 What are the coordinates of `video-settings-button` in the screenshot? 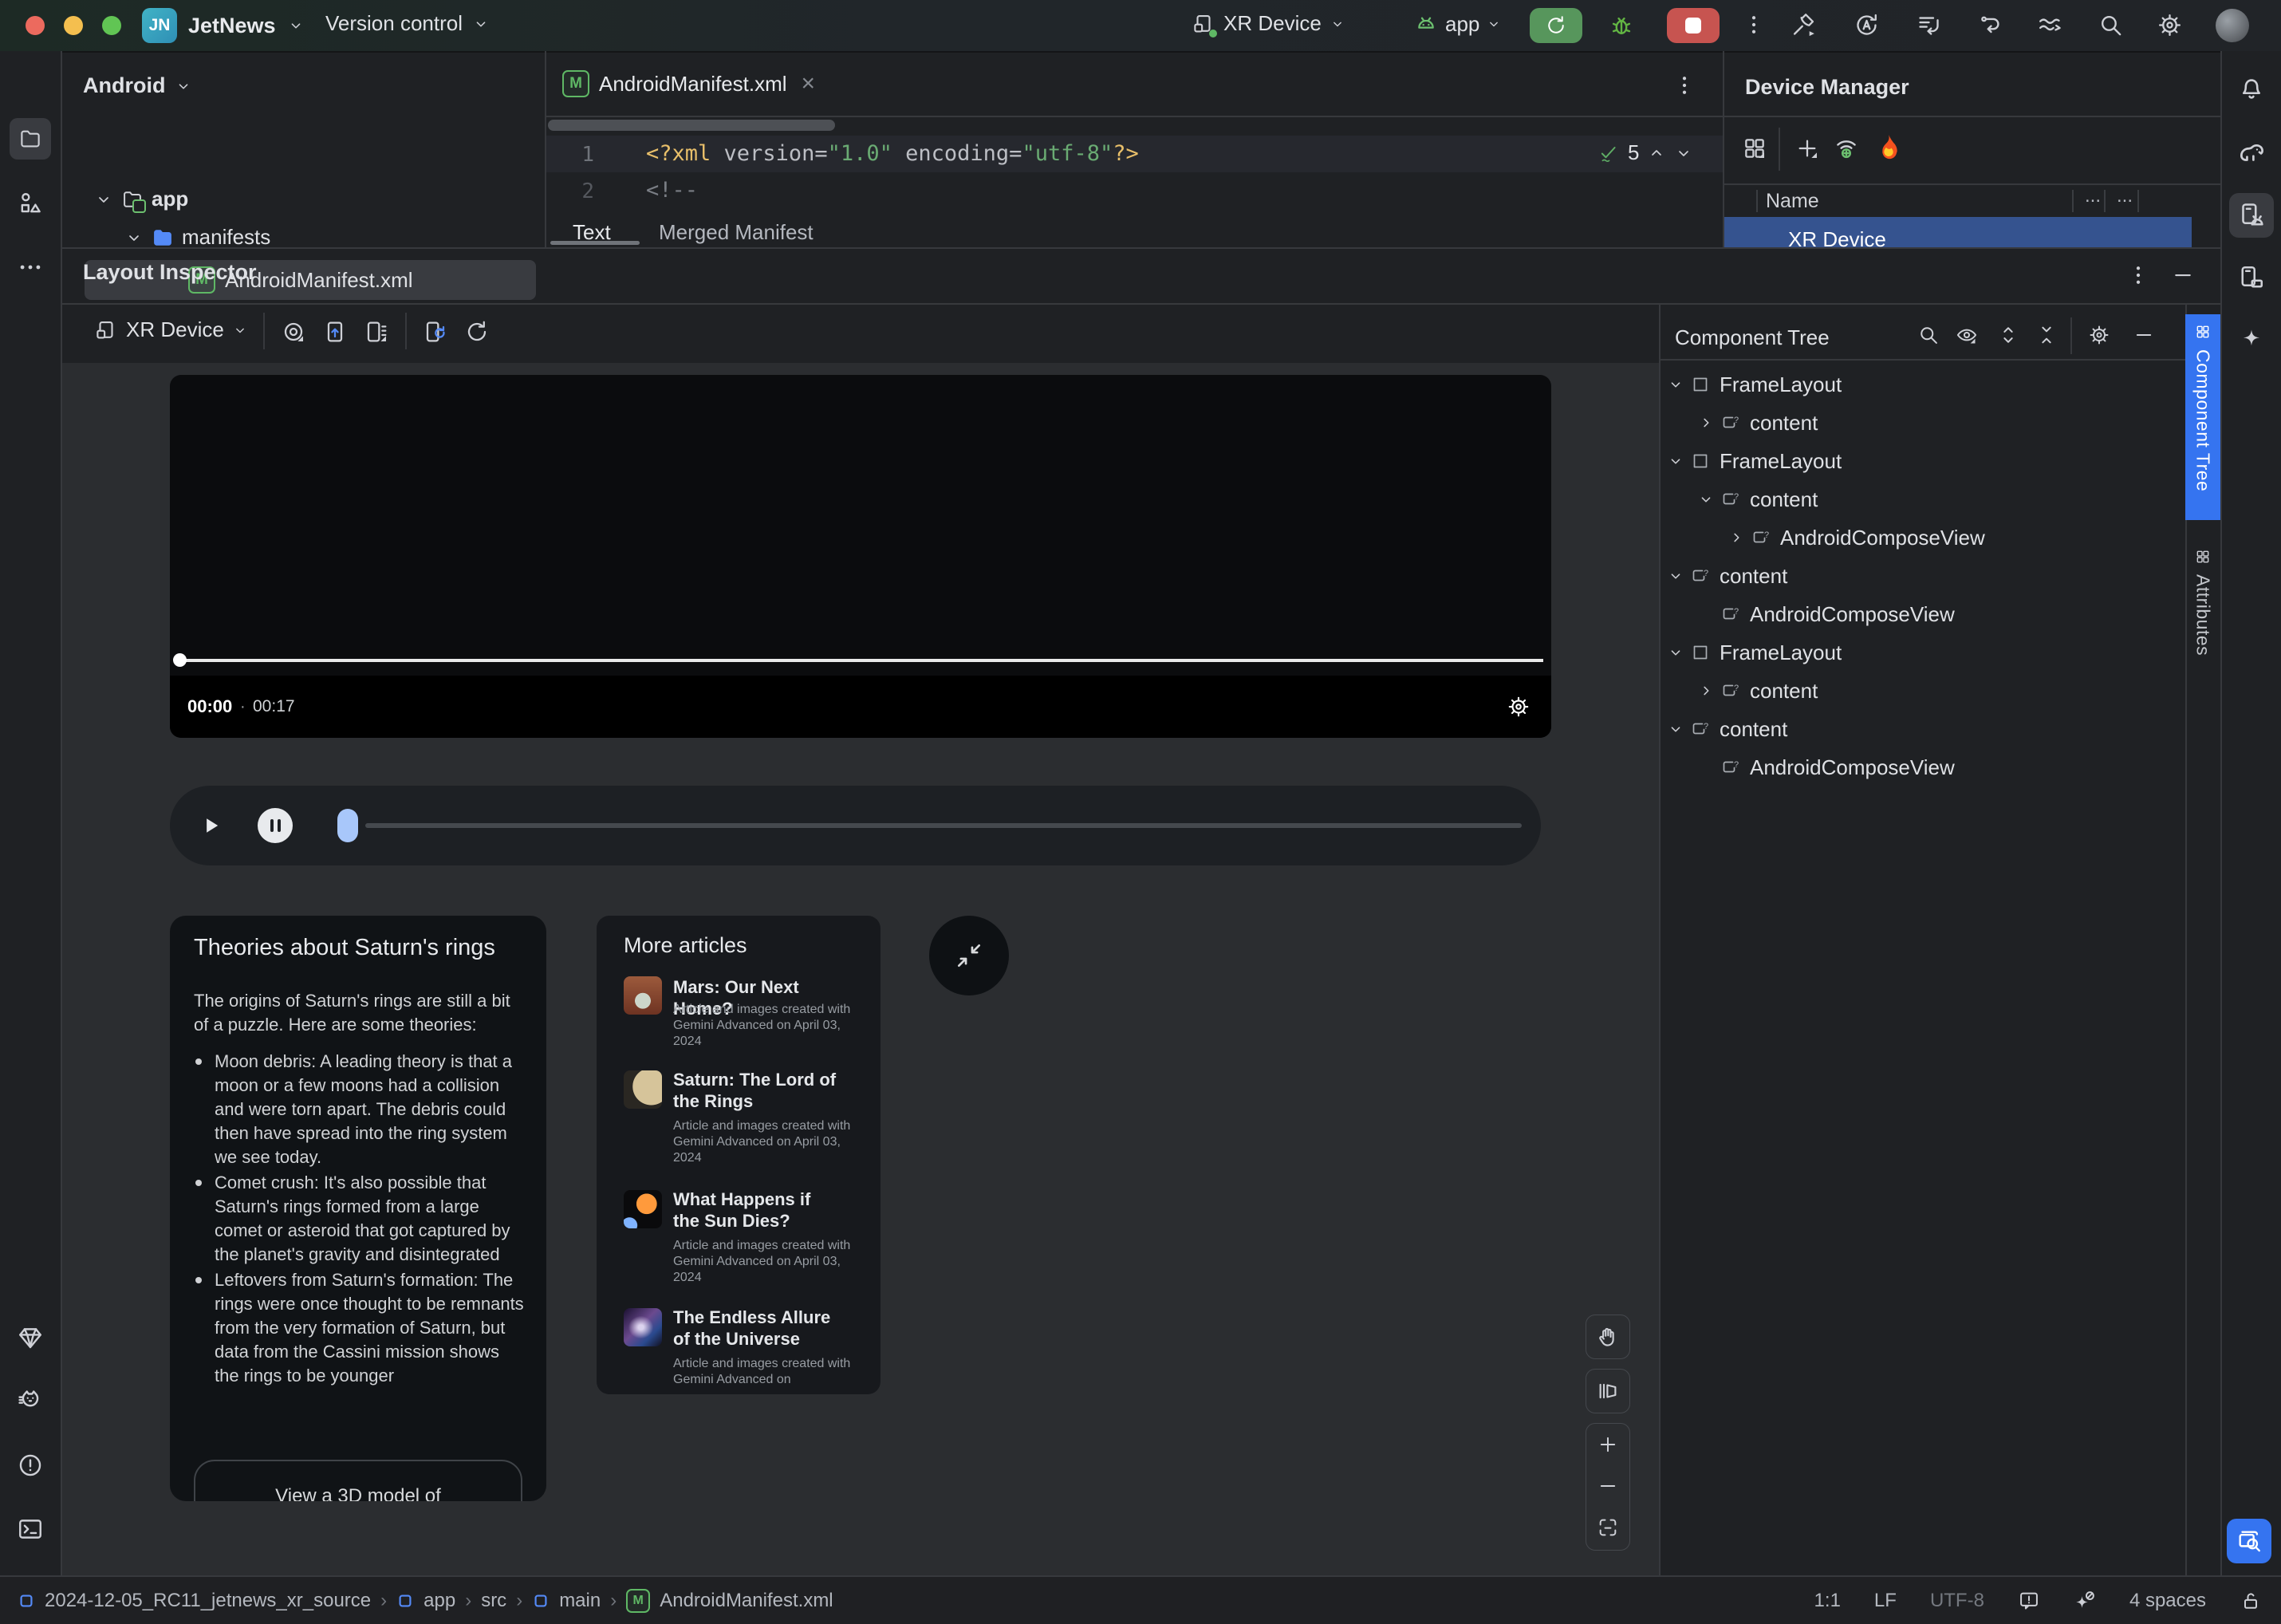 It's located at (1519, 707).